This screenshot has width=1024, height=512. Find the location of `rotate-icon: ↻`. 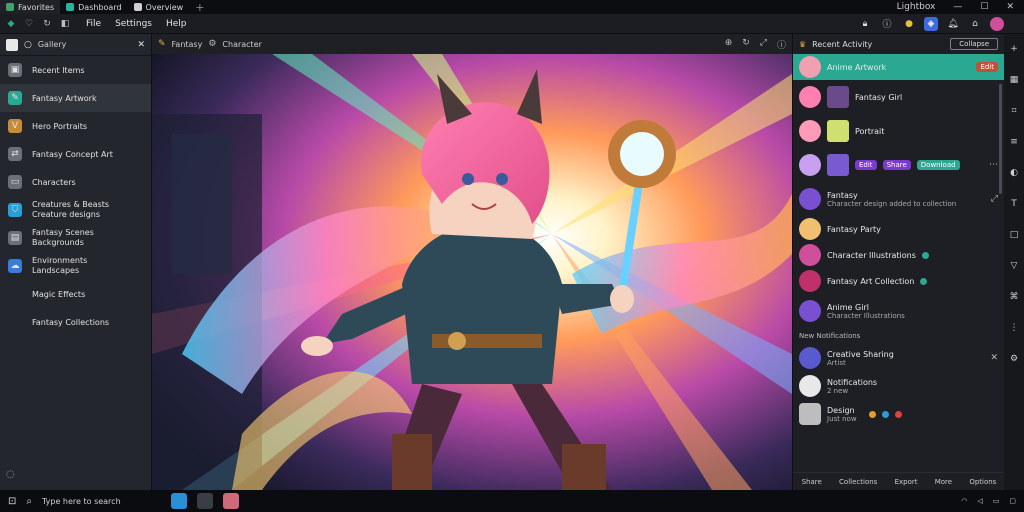

rotate-icon: ↻ is located at coordinates (746, 44).